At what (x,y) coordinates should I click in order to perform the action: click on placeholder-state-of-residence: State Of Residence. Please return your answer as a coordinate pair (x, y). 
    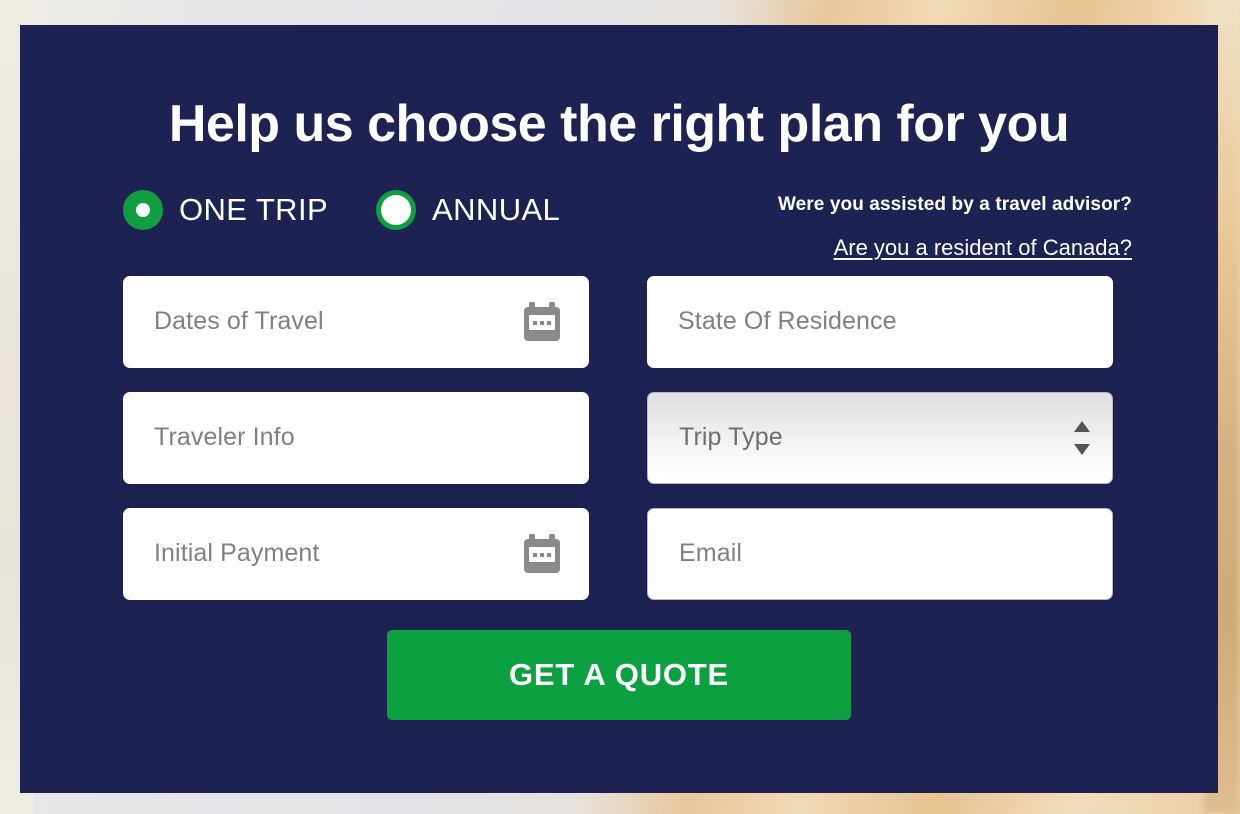
    Looking at the image, I should click on (787, 321).